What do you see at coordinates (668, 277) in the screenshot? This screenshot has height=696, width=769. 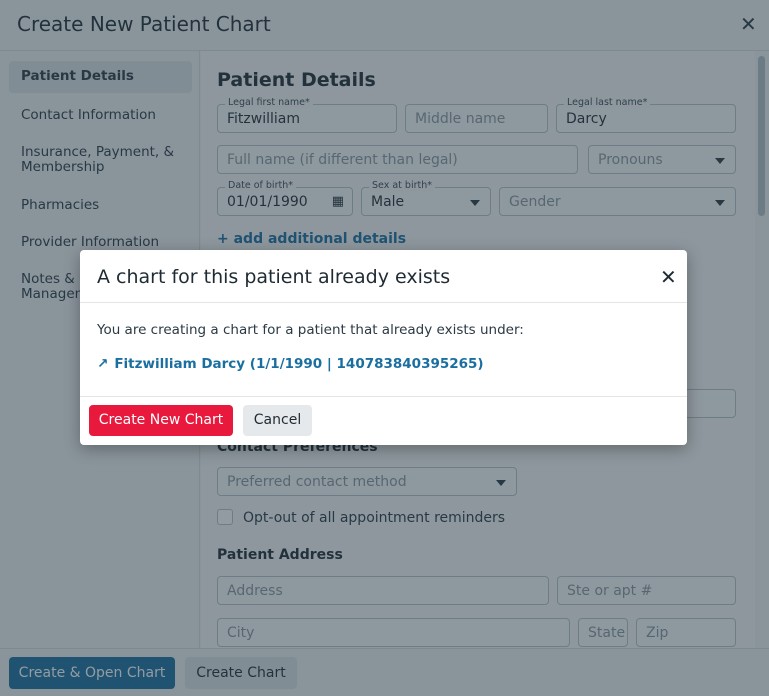 I see `close-icon: ✕` at bounding box center [668, 277].